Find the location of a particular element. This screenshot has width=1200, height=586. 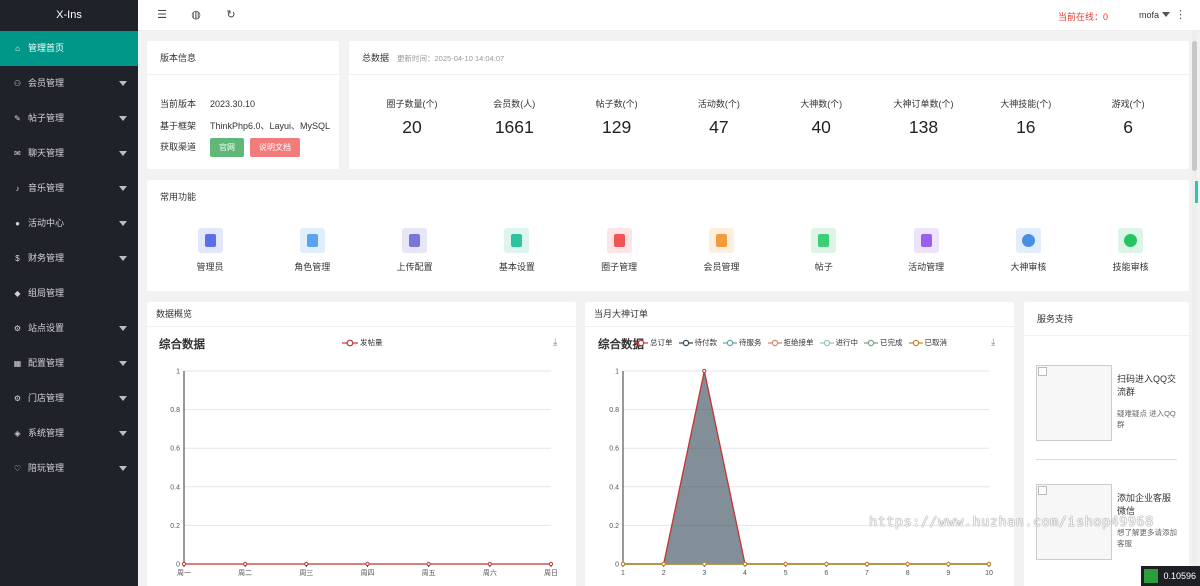

docs-button: 说明文档 is located at coordinates (275, 147).